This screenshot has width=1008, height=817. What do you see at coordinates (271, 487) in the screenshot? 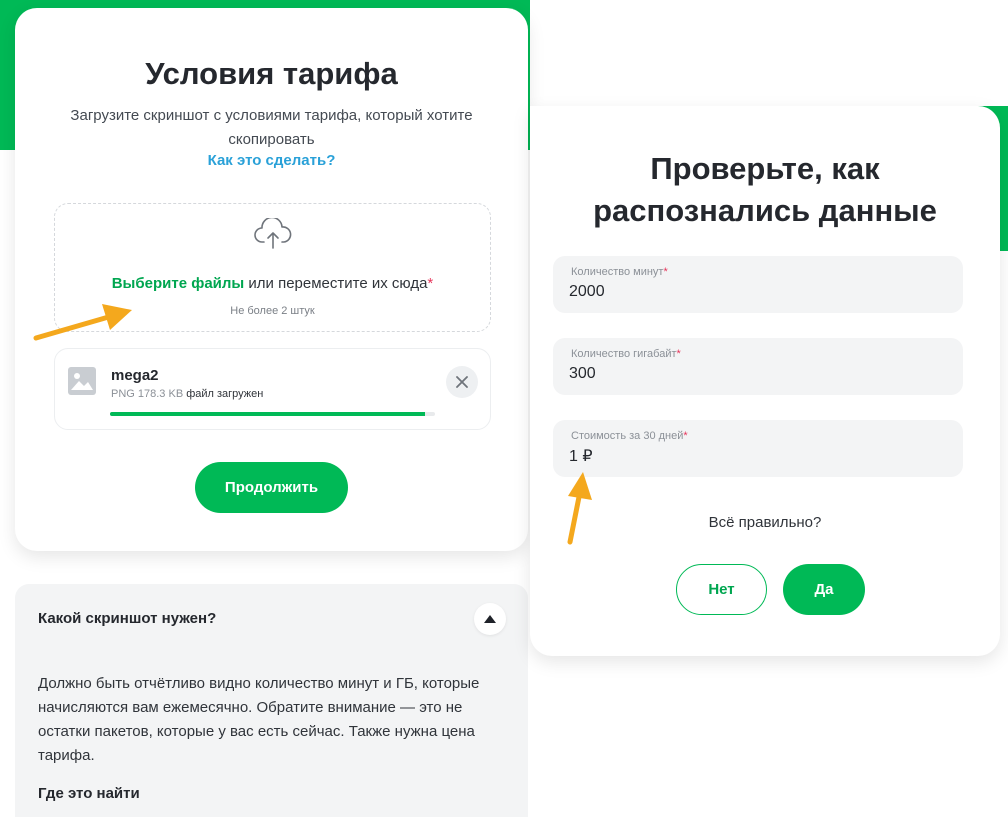
I see `continue-button: Продолжить` at bounding box center [271, 487].